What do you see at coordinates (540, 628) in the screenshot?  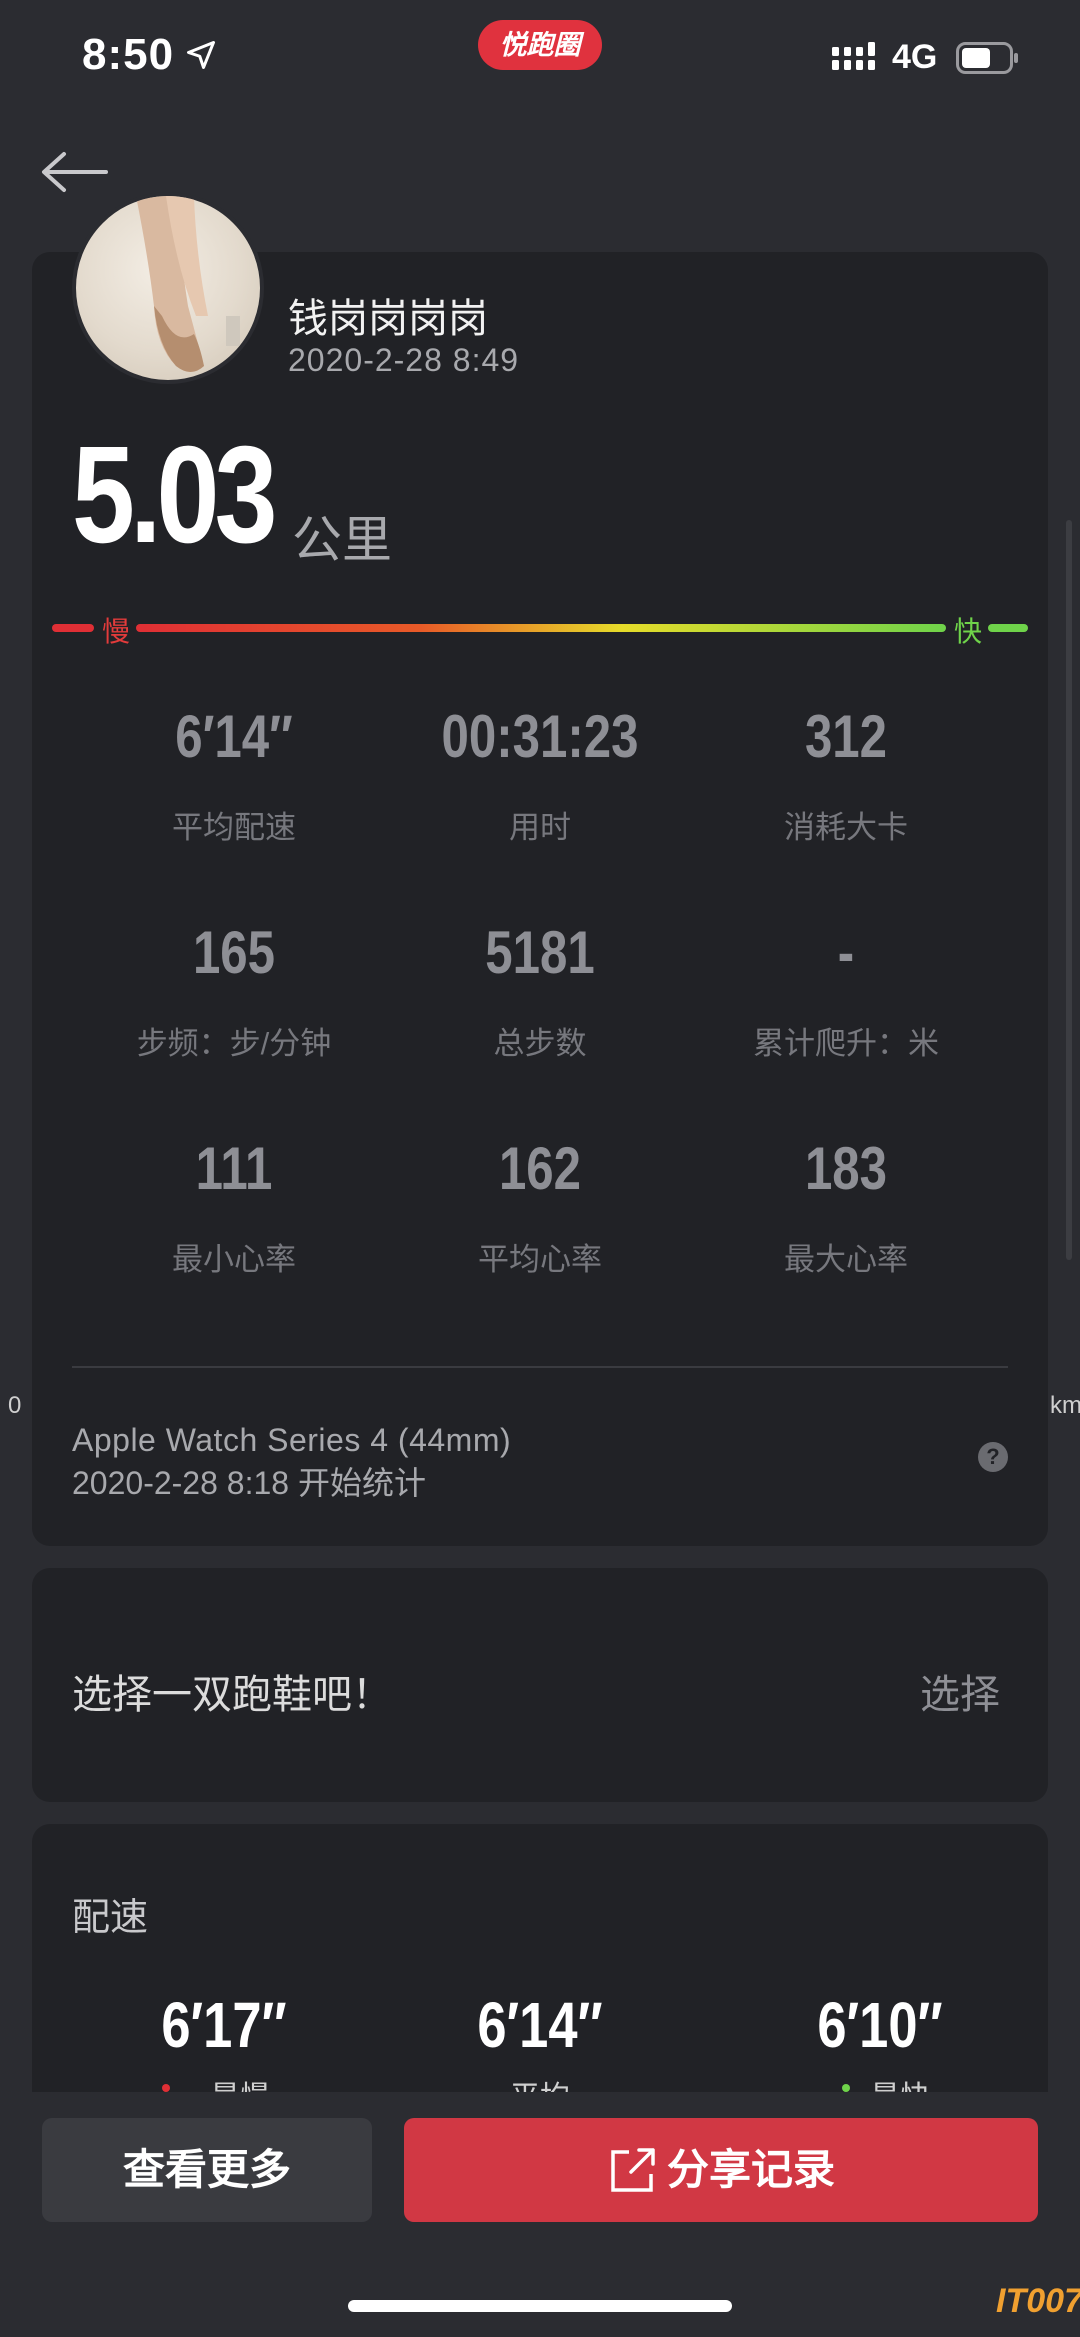 I see `speed-gradient-bar` at bounding box center [540, 628].